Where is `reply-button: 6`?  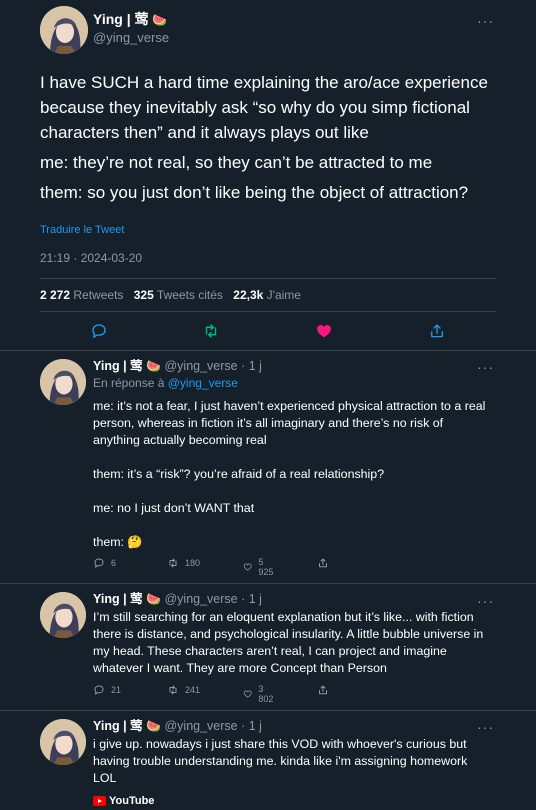
reply-button: 6 is located at coordinates (104, 563).